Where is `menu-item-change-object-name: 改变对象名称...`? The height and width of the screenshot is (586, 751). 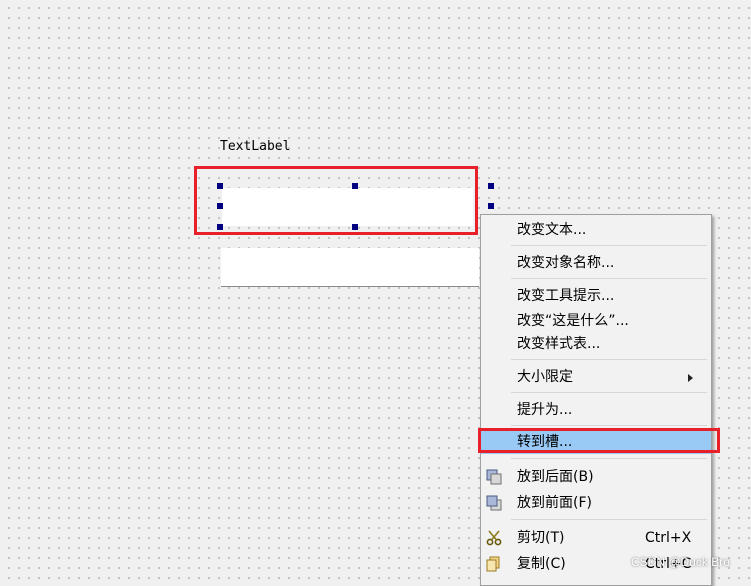
menu-item-change-object-name: 改变对象名称... is located at coordinates (596, 263).